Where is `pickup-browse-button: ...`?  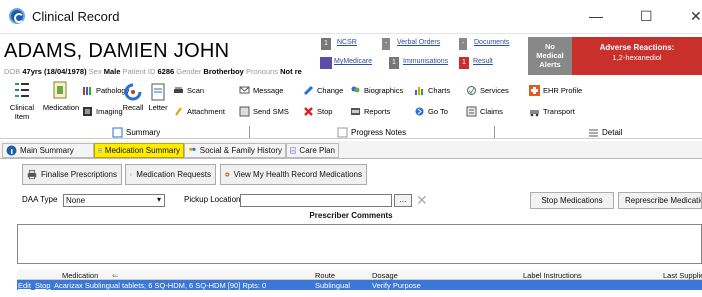 pickup-browse-button: ... is located at coordinates (403, 200).